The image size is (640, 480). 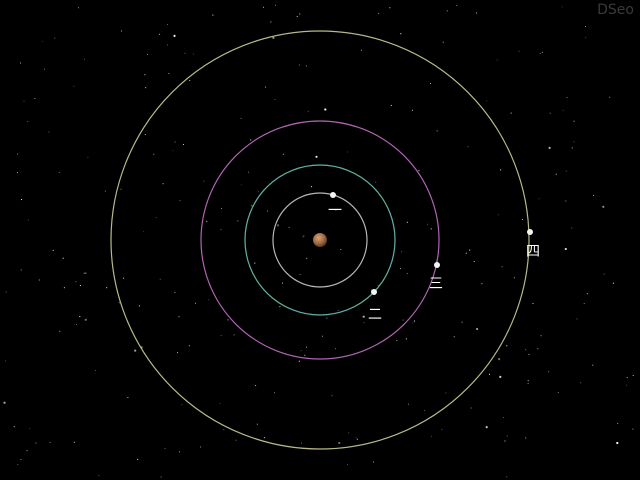 What do you see at coordinates (533, 252) in the screenshot?
I see `moon-label-4: 四` at bounding box center [533, 252].